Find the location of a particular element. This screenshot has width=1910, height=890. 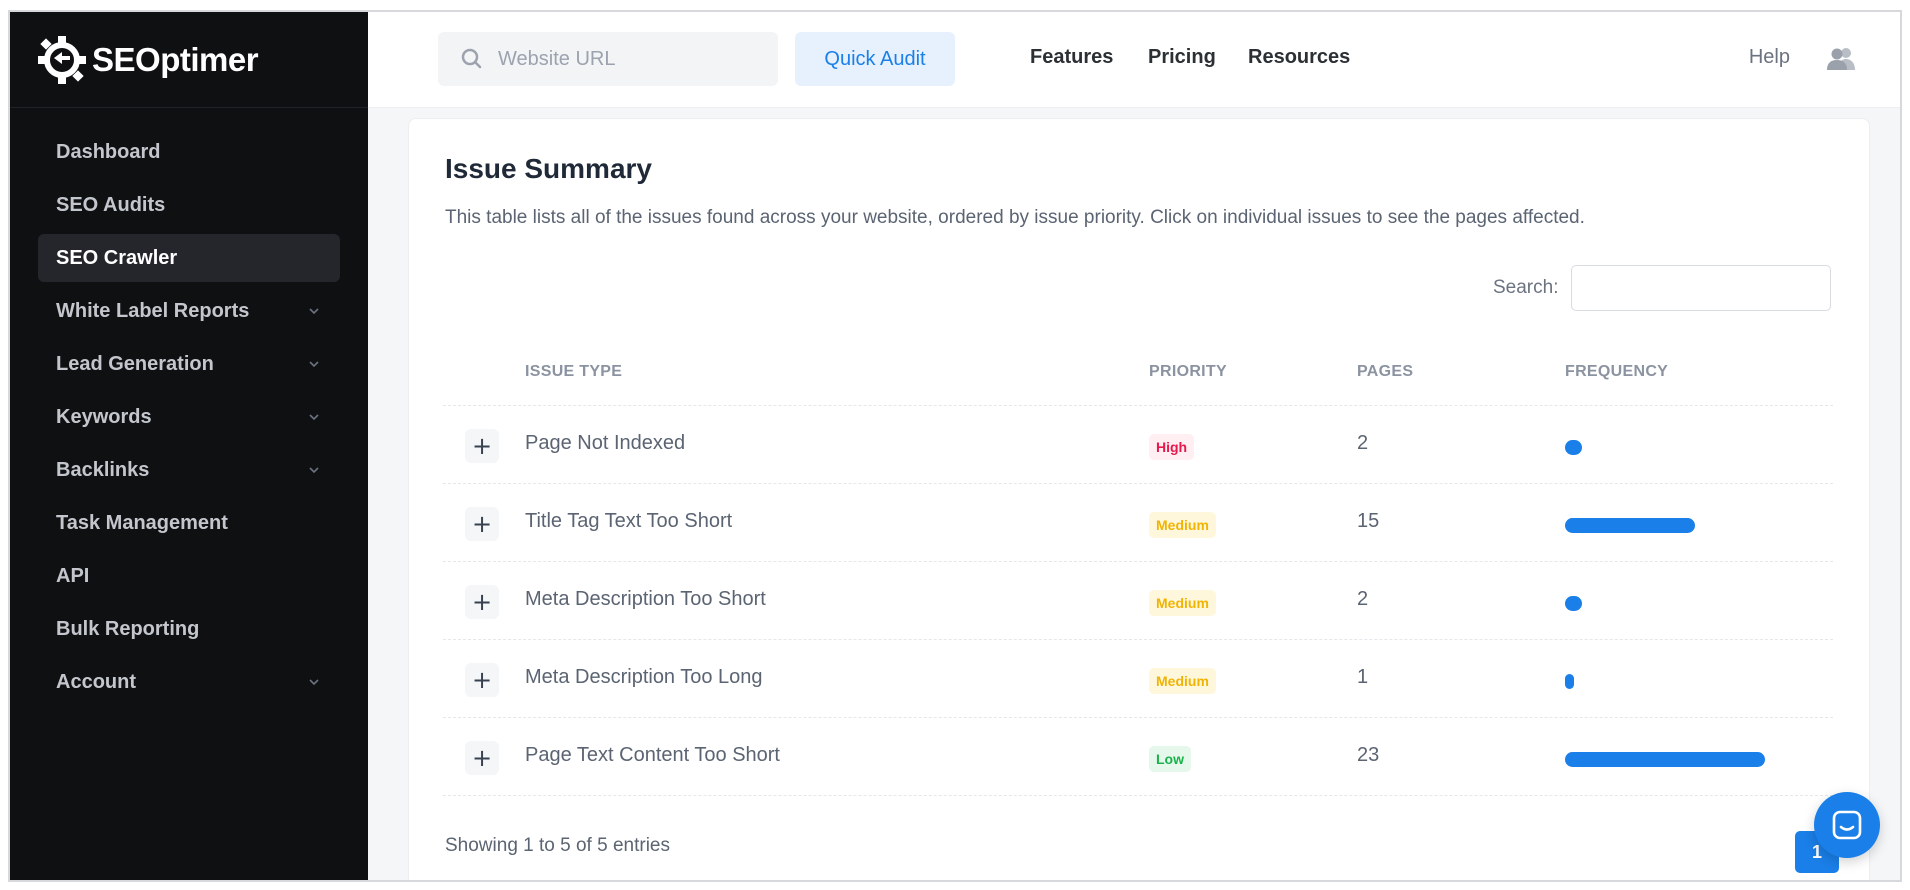

pages-count-cell: 15 is located at coordinates (1368, 521).